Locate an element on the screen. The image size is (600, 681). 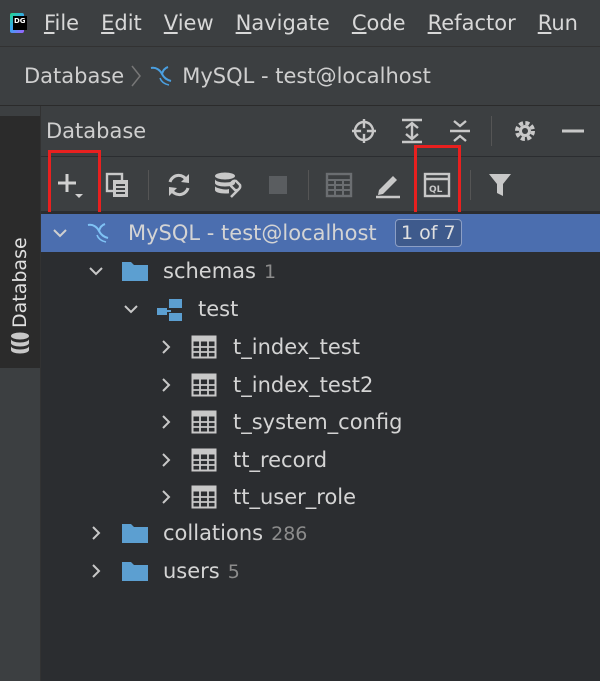
table-grid-icon is located at coordinates (339, 185).